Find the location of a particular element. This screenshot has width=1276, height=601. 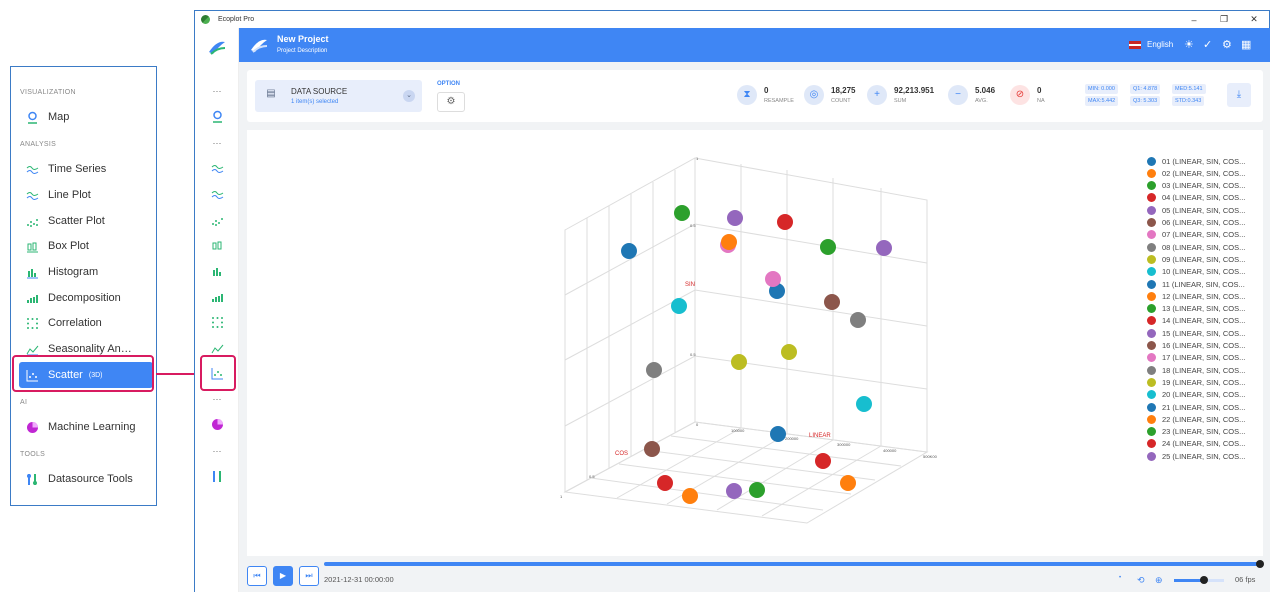

speed-slider is located at coordinates (1199, 580).